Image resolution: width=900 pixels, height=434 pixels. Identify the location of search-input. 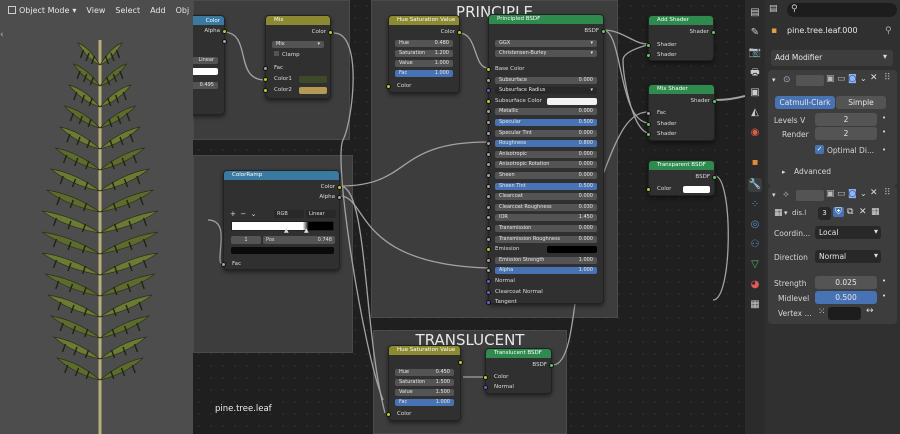
(842, 10).